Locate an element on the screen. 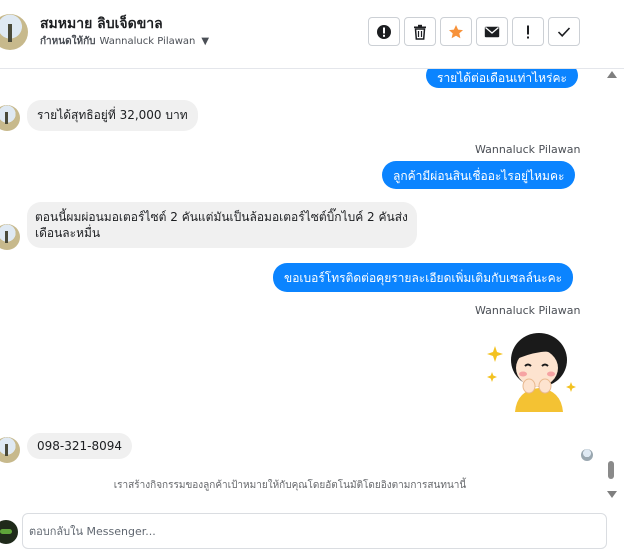  delete-button is located at coordinates (420, 31).